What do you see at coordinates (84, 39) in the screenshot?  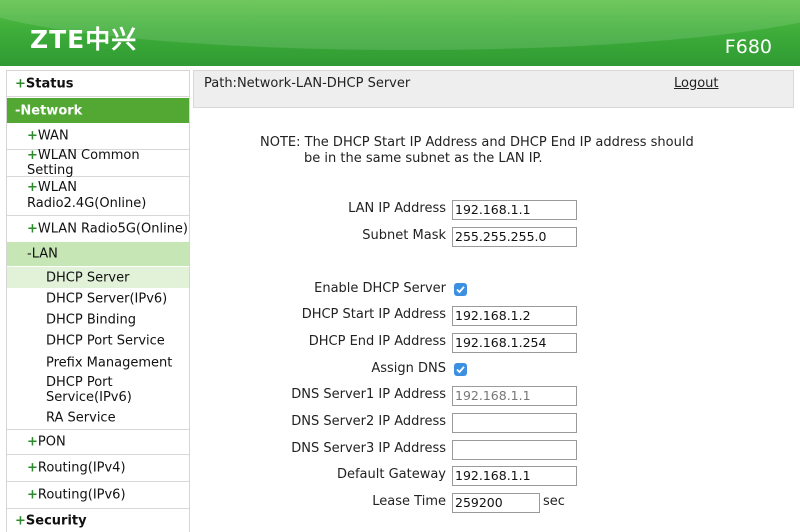 I see `zte-logo: ZTE中兴` at bounding box center [84, 39].